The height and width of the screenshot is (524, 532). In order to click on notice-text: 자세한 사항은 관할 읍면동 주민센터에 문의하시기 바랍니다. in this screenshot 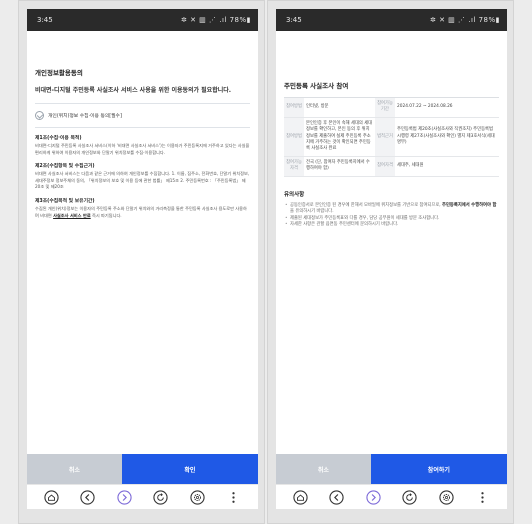, I will do `click(344, 225)`.